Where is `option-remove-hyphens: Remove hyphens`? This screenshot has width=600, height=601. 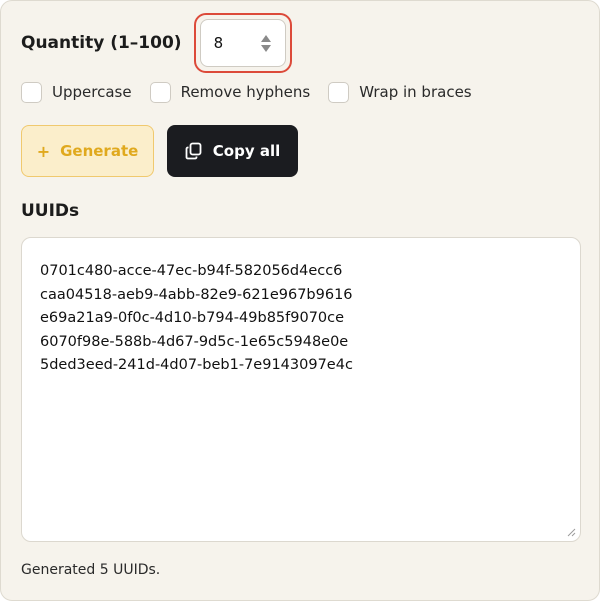 option-remove-hyphens: Remove hyphens is located at coordinates (230, 92).